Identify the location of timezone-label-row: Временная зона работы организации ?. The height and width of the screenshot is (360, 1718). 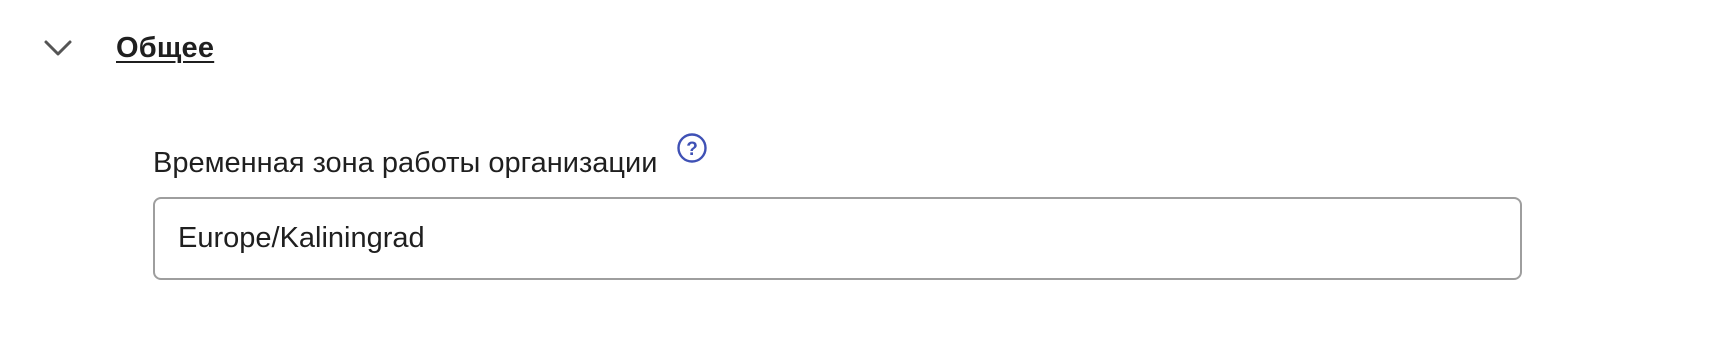
(837, 160).